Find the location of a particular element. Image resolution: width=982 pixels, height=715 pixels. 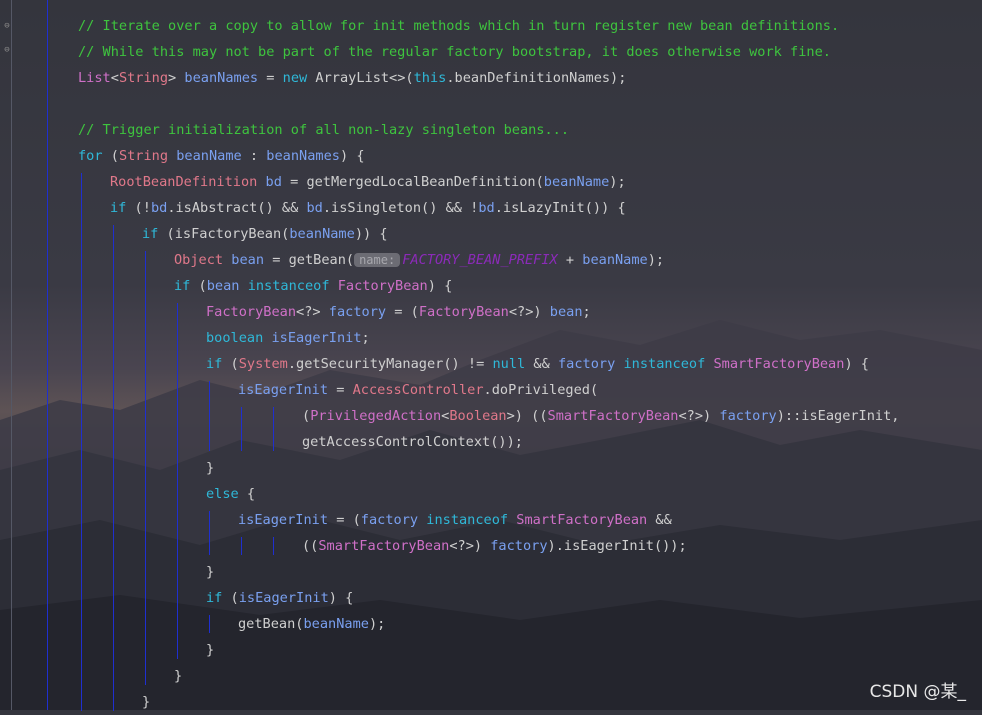

code-line: if (isEagerInit) { is located at coordinates (279, 598).